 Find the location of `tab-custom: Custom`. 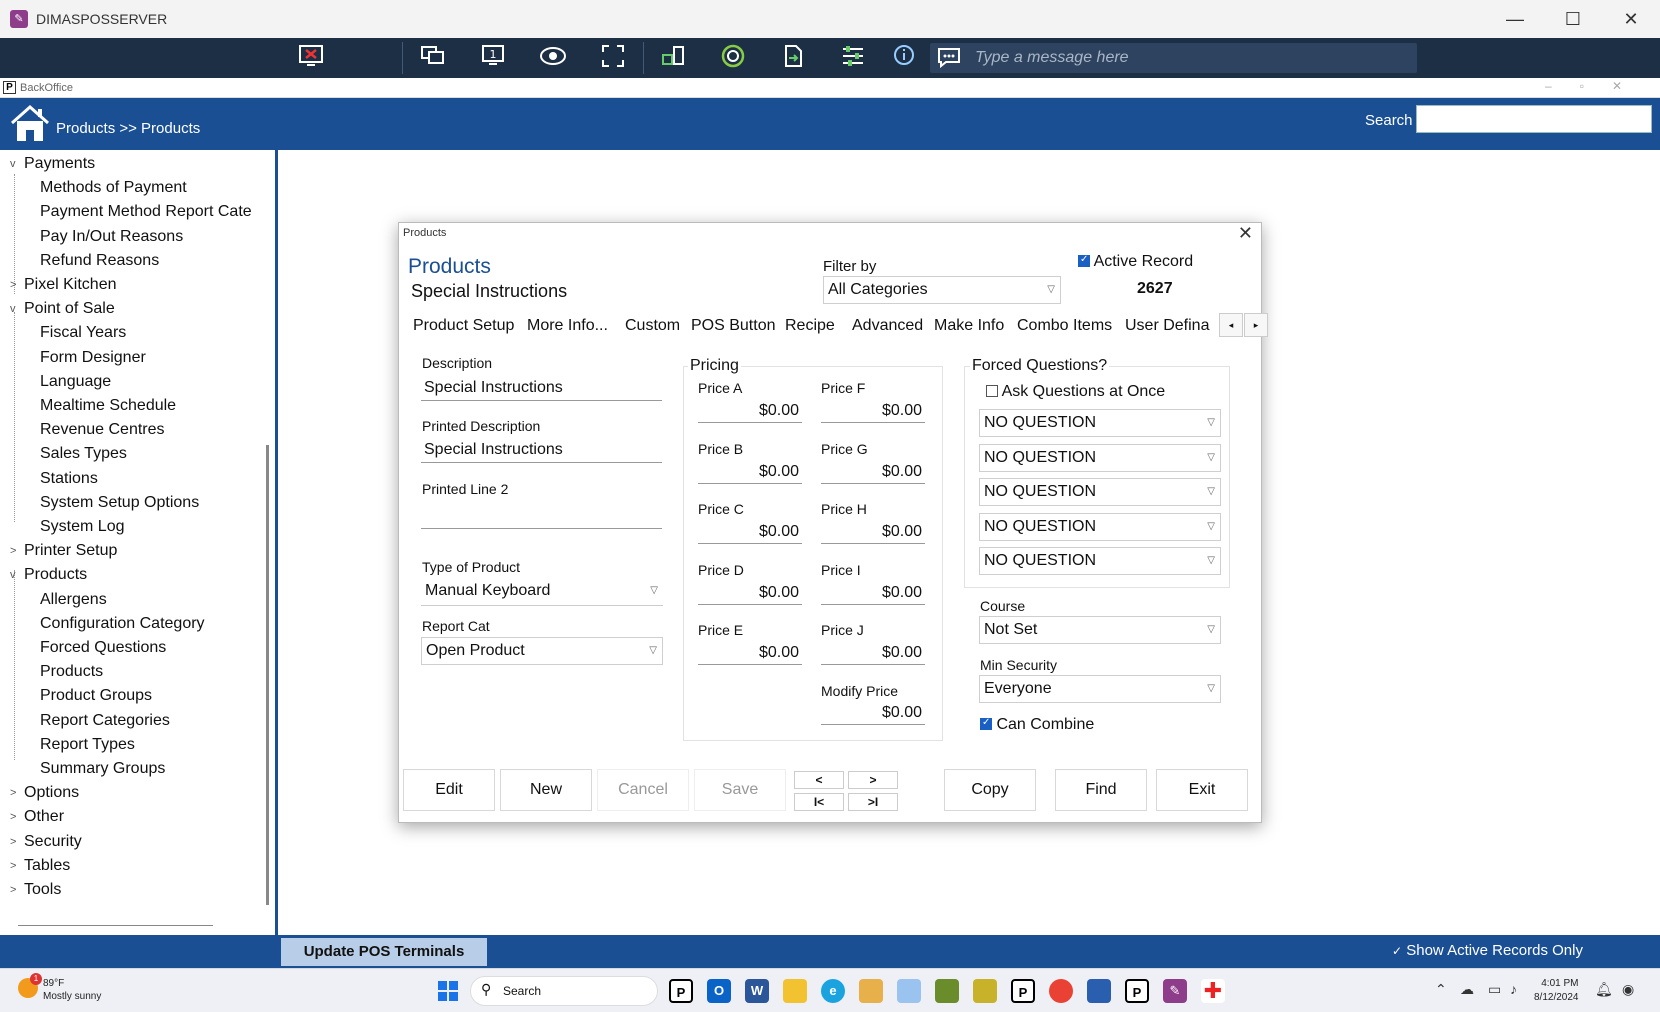

tab-custom: Custom is located at coordinates (652, 326).